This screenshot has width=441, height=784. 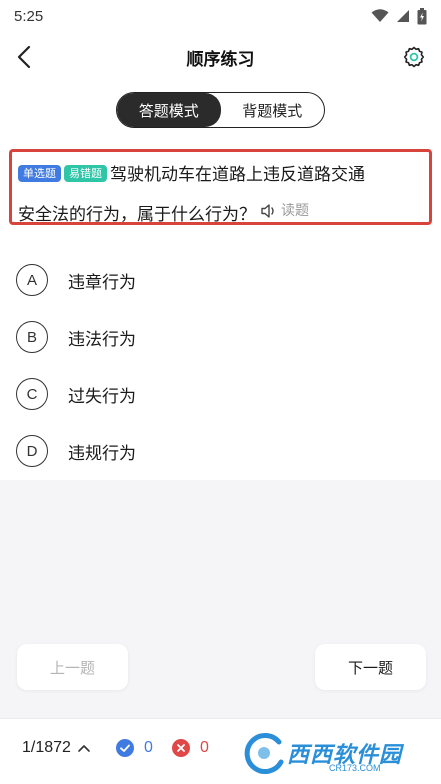 I want to click on option-text: 违规行为, so click(x=102, y=453).